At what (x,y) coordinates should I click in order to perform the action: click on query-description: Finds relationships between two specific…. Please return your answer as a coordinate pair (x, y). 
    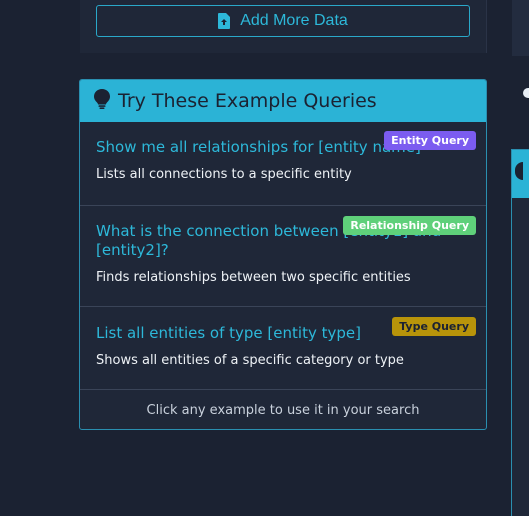
    Looking at the image, I should click on (253, 277).